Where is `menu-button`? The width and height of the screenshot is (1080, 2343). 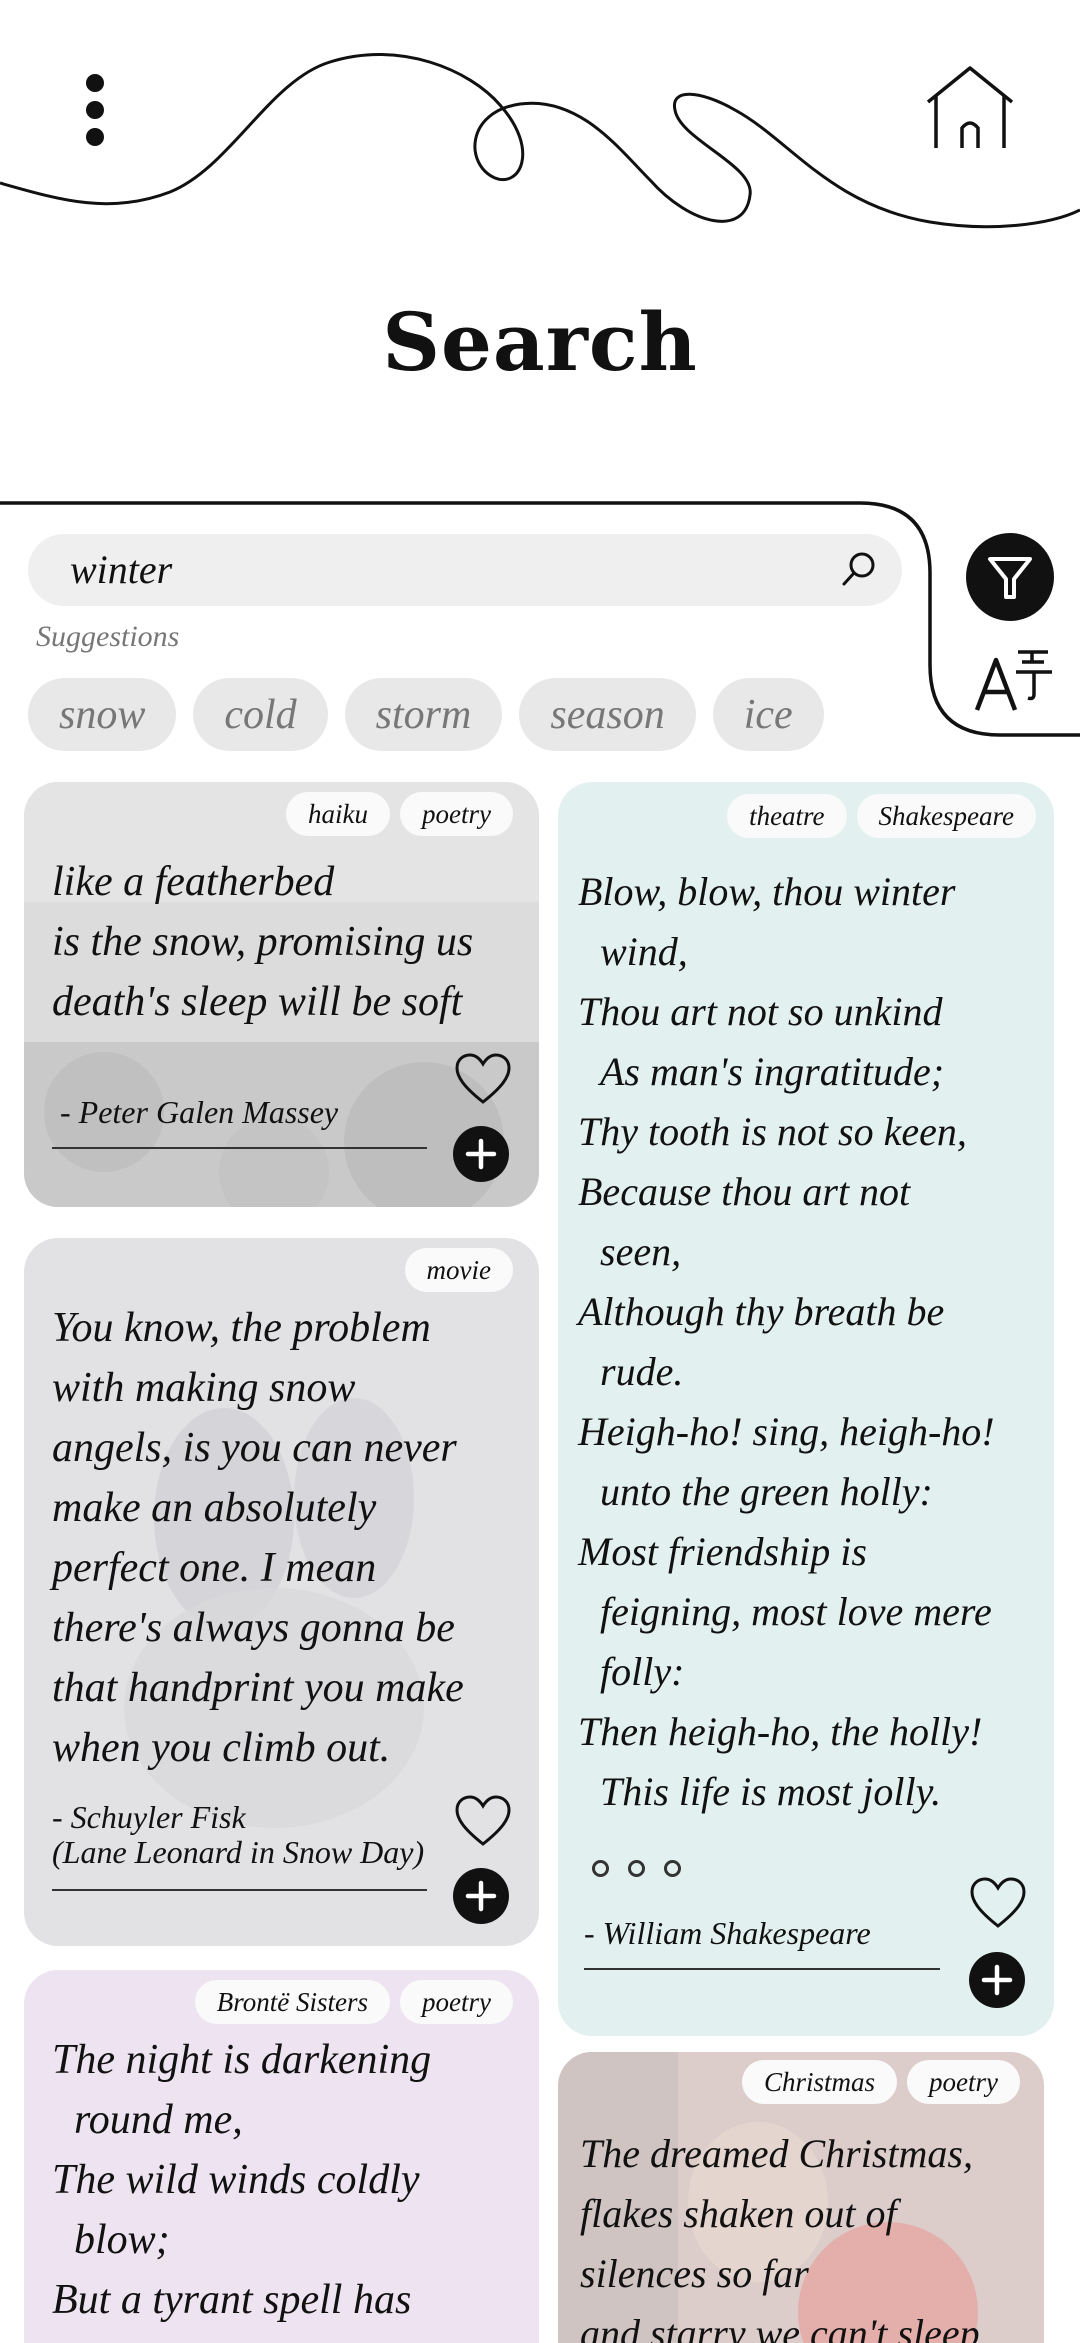 menu-button is located at coordinates (95, 110).